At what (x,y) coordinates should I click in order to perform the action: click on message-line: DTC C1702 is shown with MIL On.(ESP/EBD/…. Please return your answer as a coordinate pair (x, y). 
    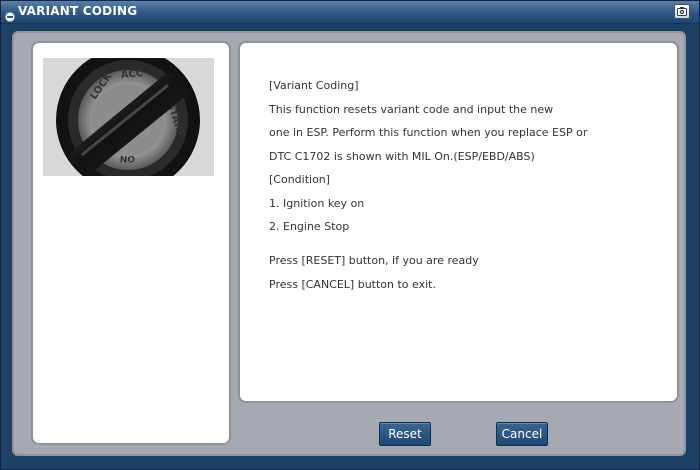
    Looking at the image, I should click on (402, 156).